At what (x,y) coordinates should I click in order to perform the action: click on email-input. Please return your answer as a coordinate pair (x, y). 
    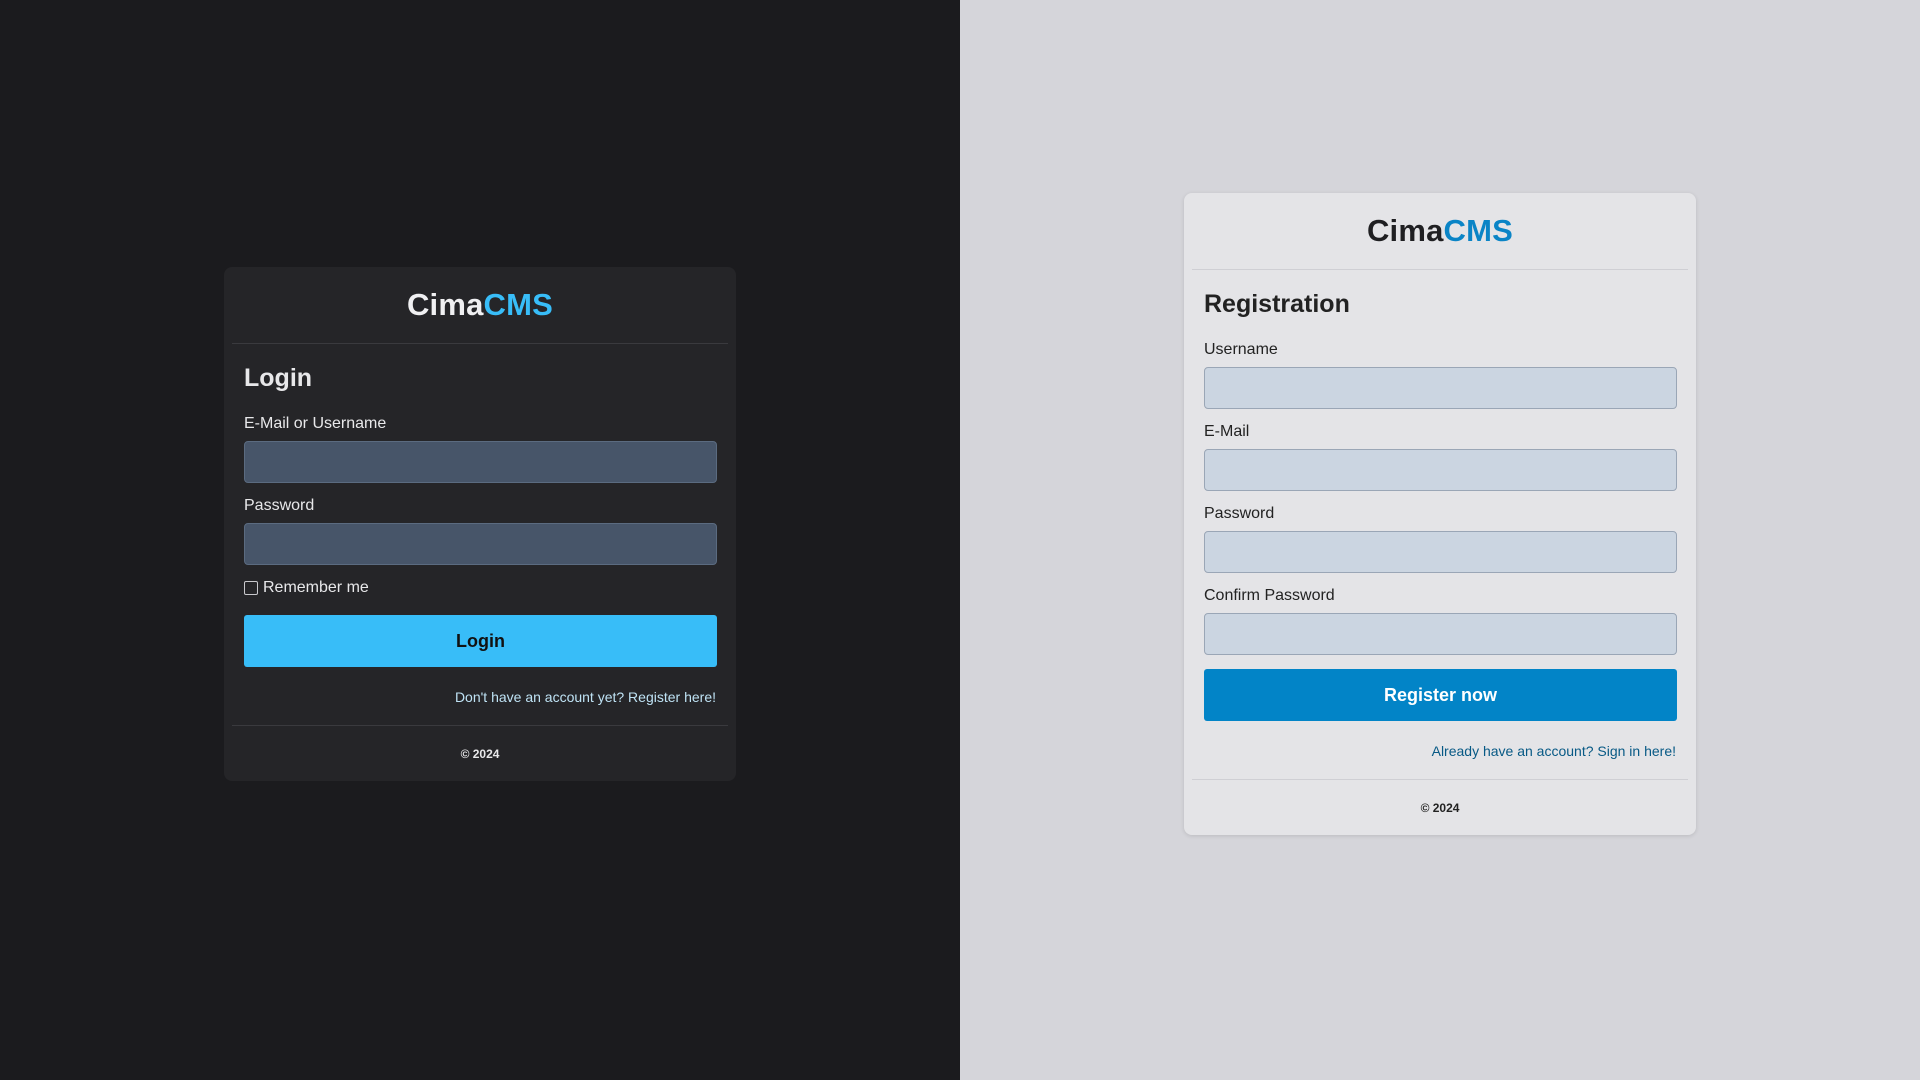
    Looking at the image, I should click on (1440, 470).